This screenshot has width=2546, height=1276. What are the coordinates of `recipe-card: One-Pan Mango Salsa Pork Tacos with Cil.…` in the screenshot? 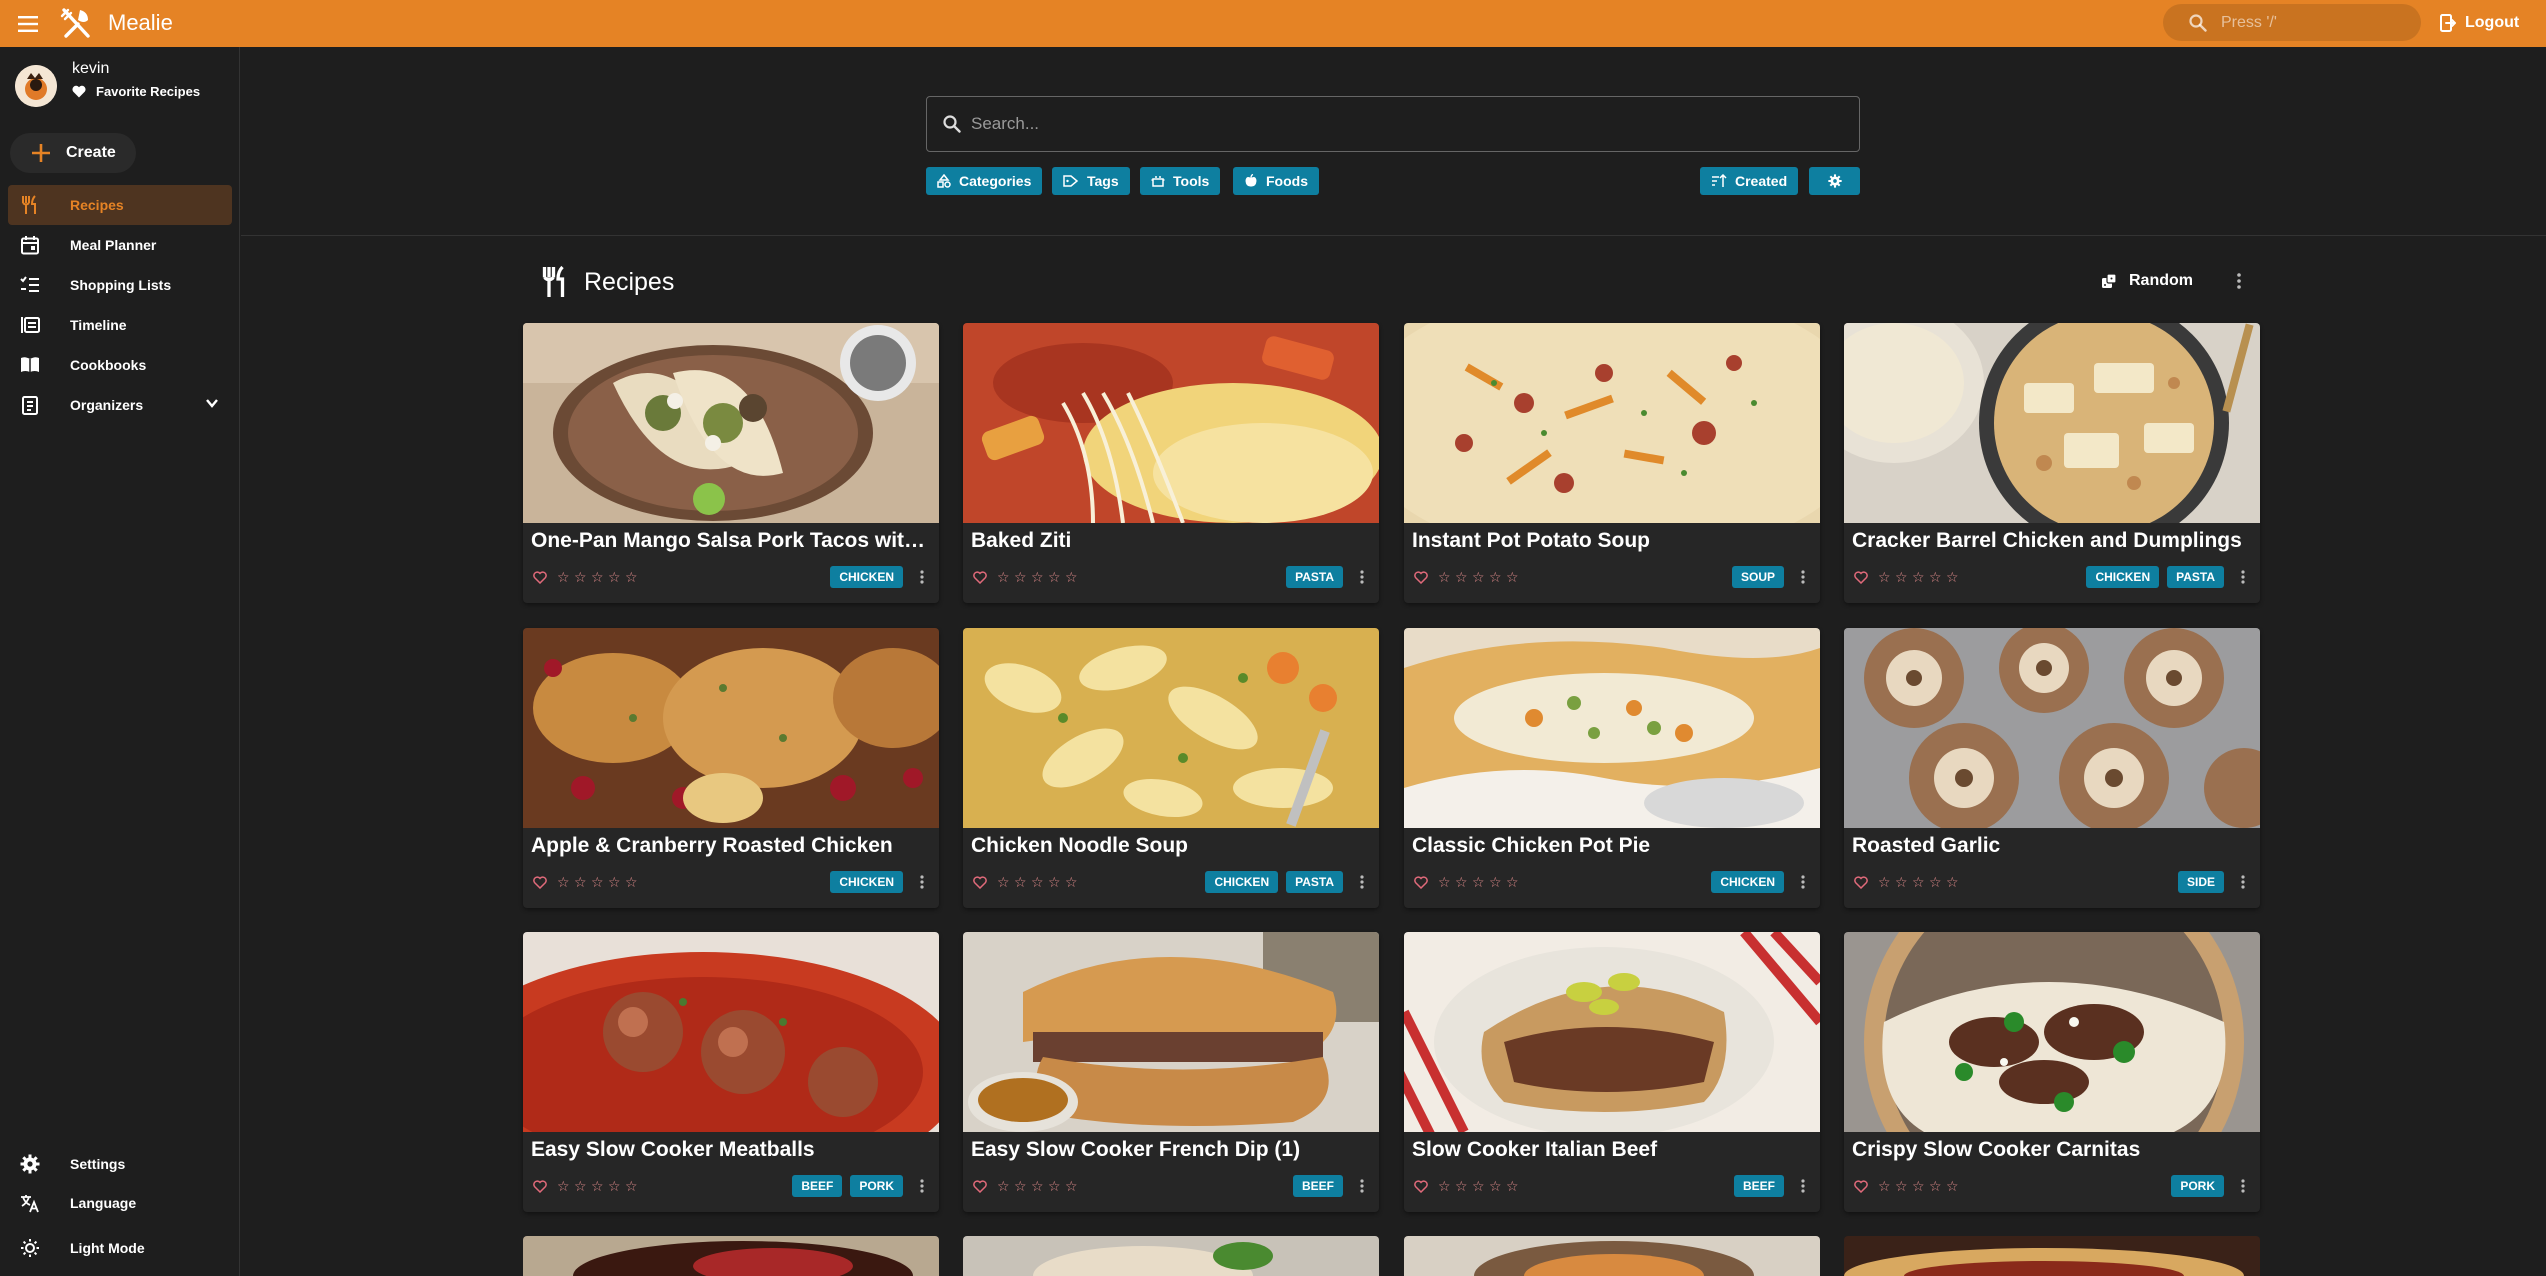 It's located at (731, 463).